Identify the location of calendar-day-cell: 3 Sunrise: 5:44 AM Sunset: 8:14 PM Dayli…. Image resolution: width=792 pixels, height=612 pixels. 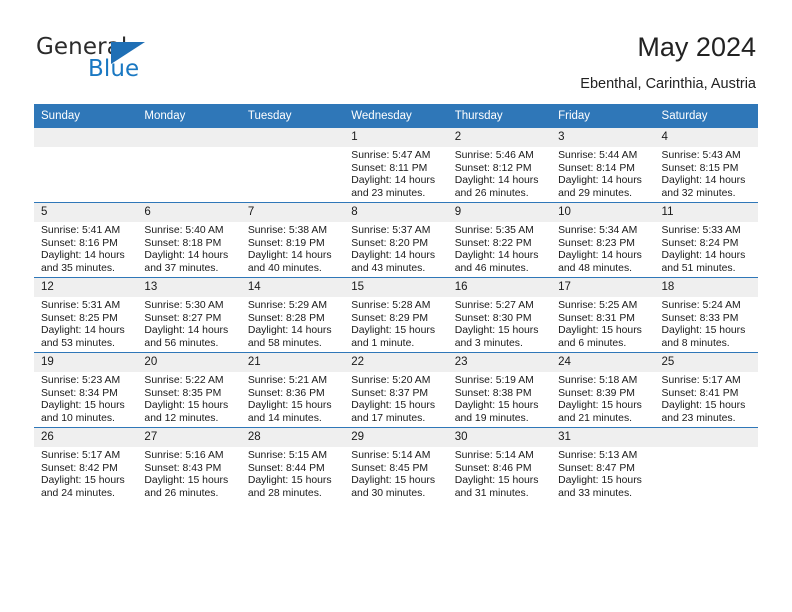
(603, 165).